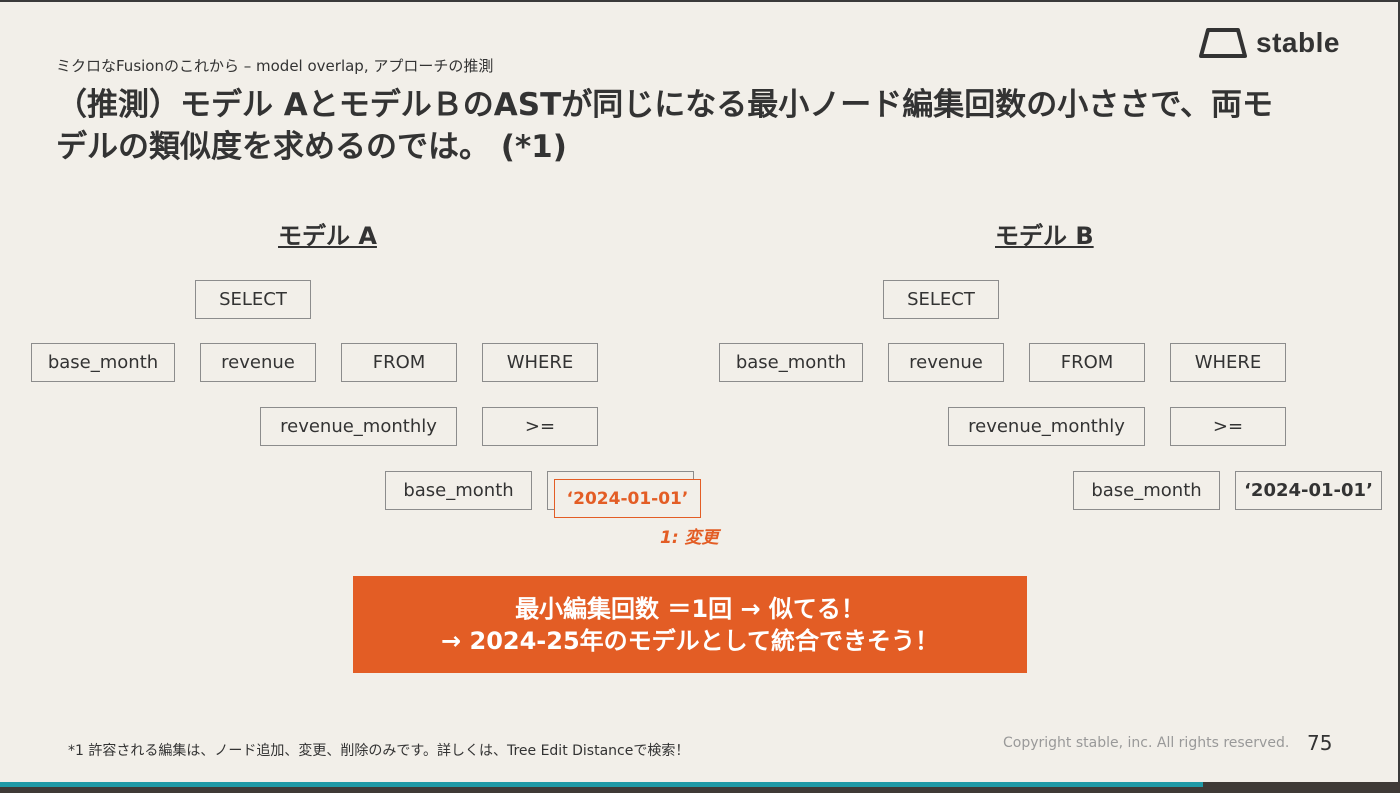 The width and height of the screenshot is (1400, 793). I want to click on banner-line-2: → 2024-25年のモデルとして統合できそう！, so click(690, 640).